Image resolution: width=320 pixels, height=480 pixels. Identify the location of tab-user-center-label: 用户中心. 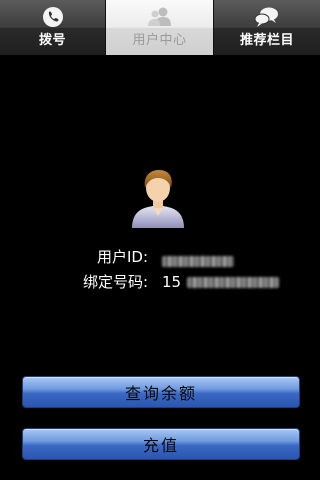
(159, 40).